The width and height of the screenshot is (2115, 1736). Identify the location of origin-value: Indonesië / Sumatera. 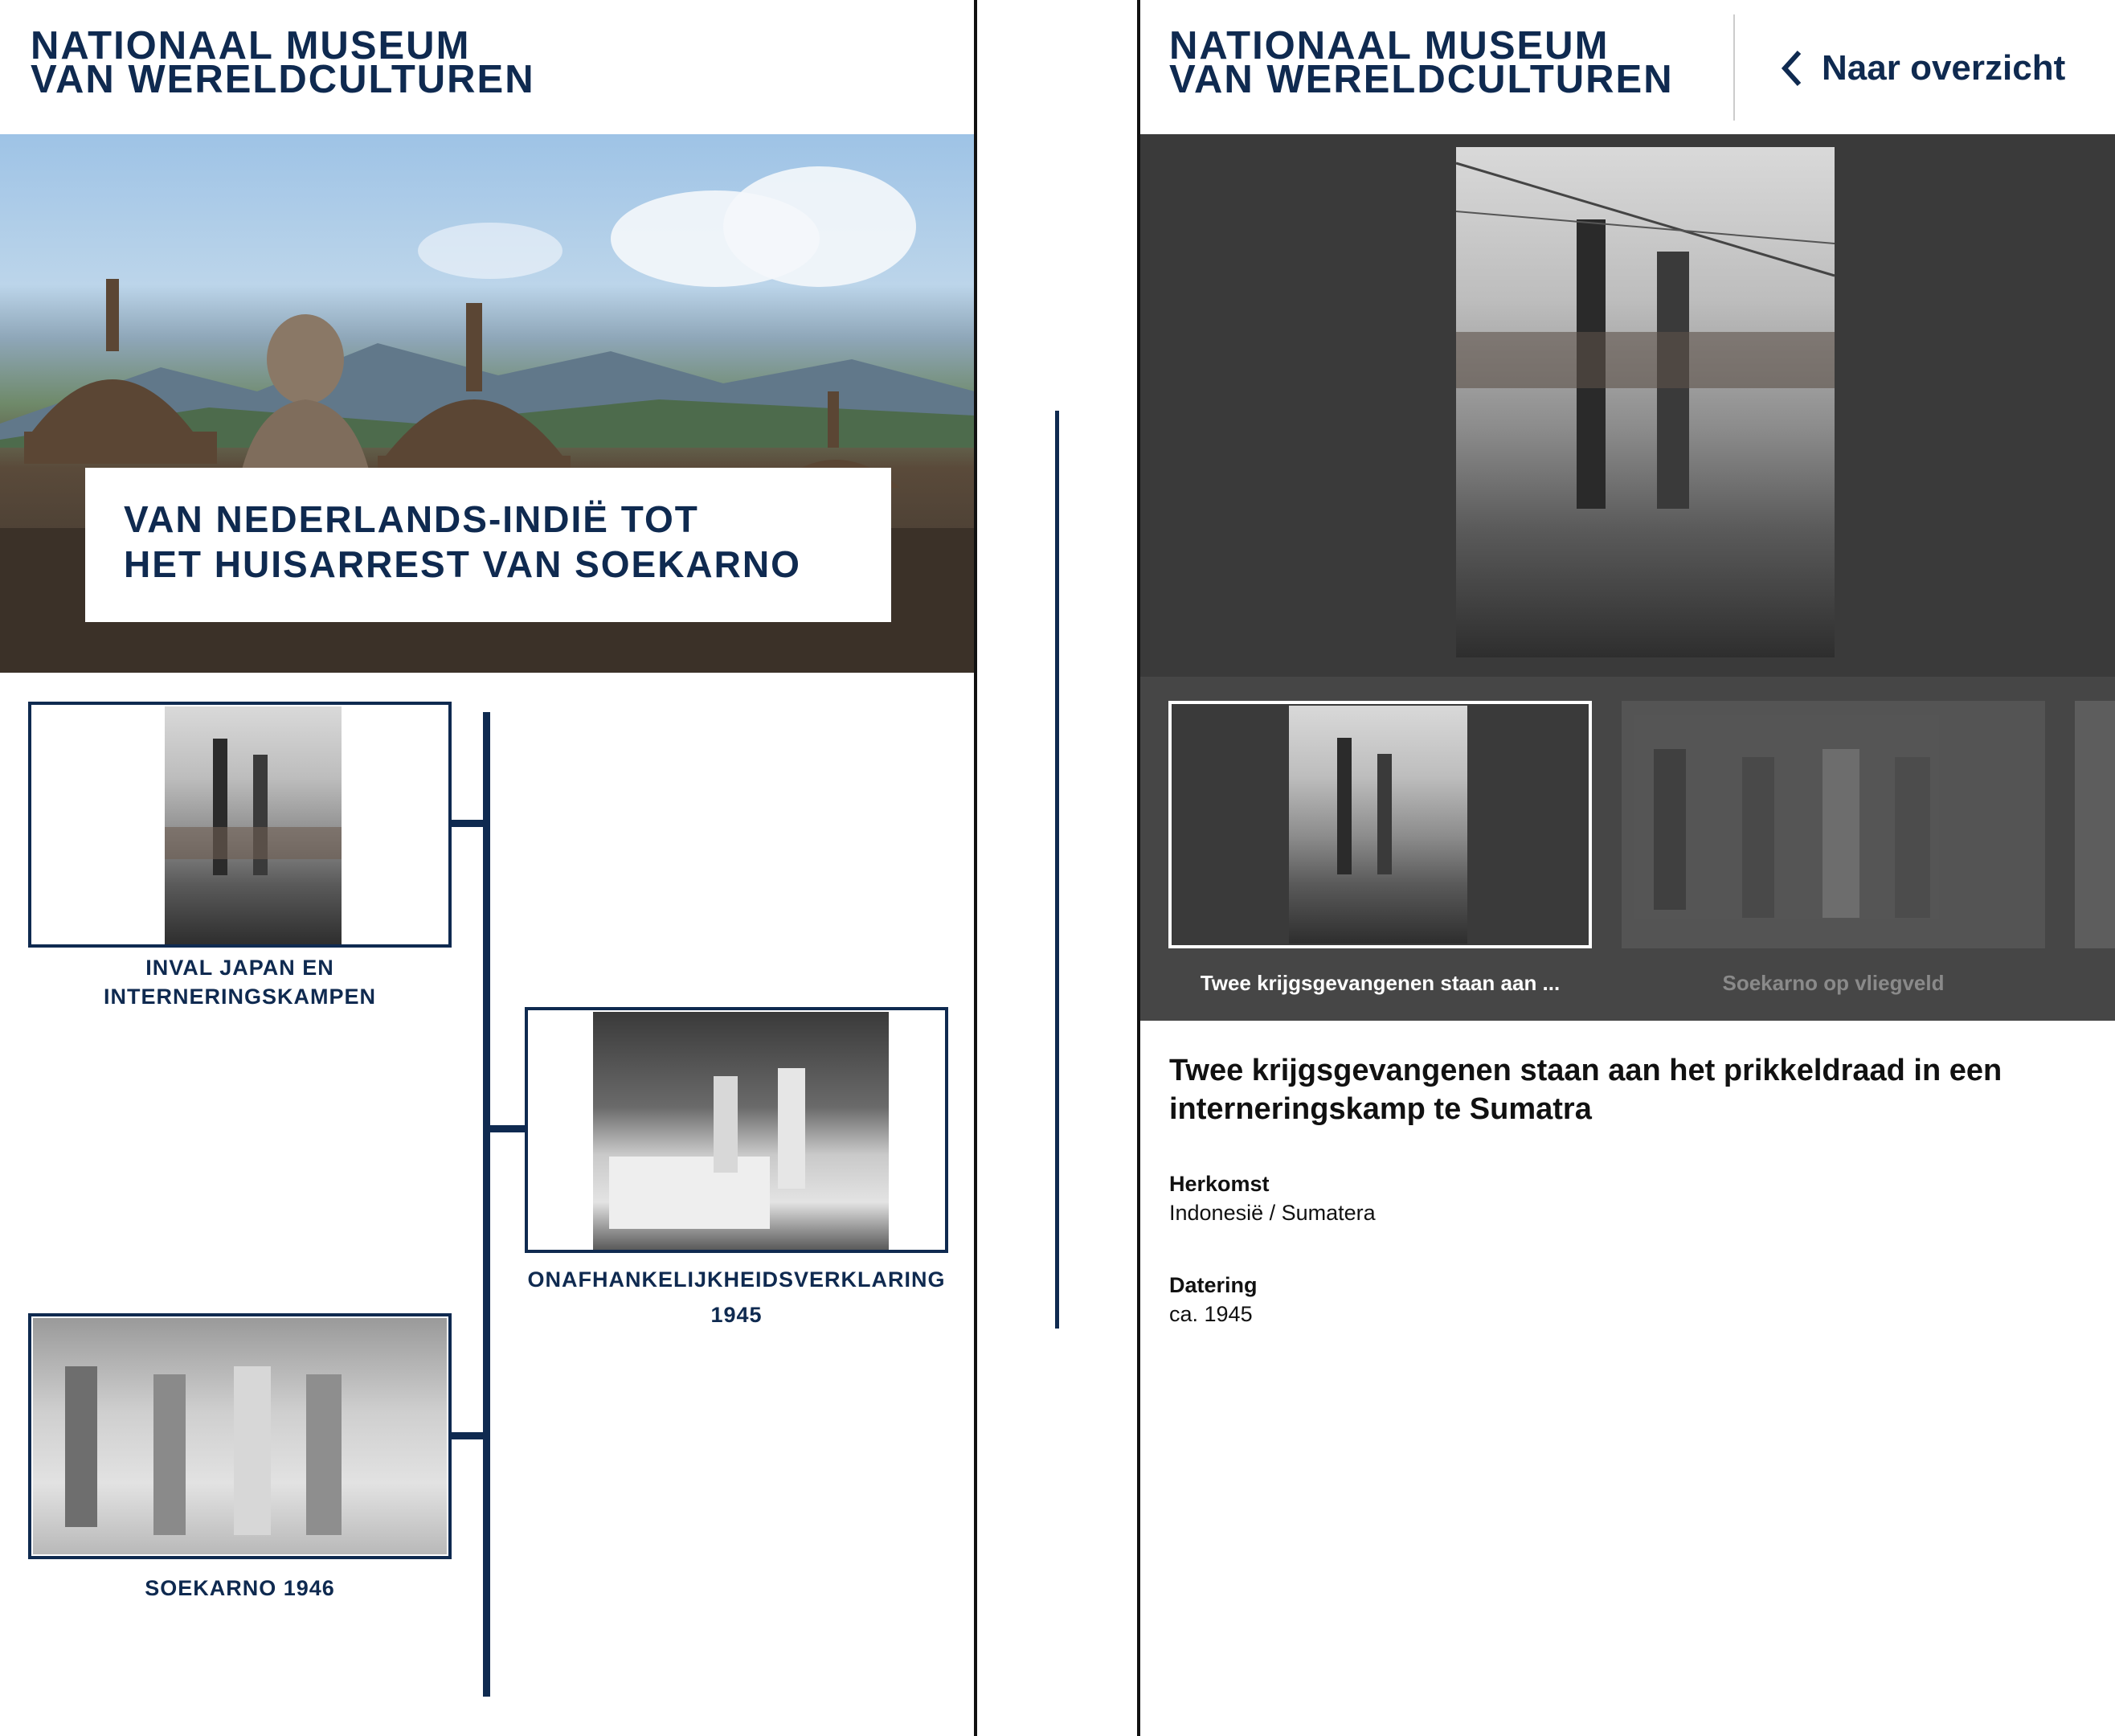
(1273, 1213).